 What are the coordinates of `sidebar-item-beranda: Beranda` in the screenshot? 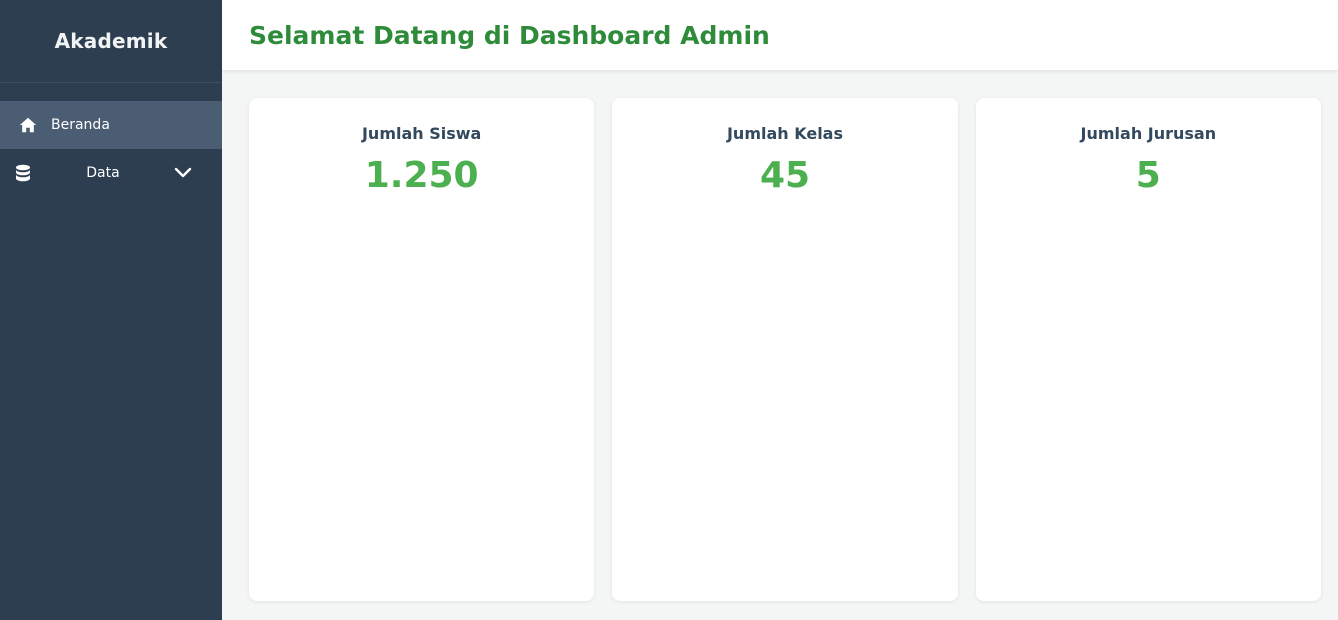 It's located at (111, 125).